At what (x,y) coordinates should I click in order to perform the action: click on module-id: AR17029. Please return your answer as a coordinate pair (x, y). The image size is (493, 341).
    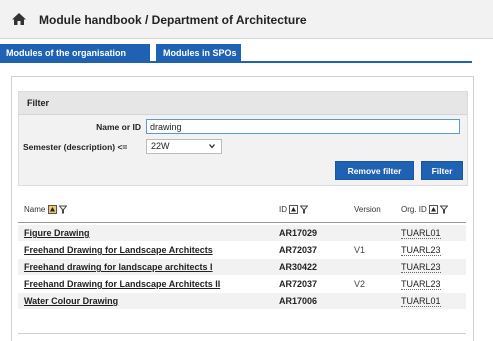
    Looking at the image, I should click on (298, 233).